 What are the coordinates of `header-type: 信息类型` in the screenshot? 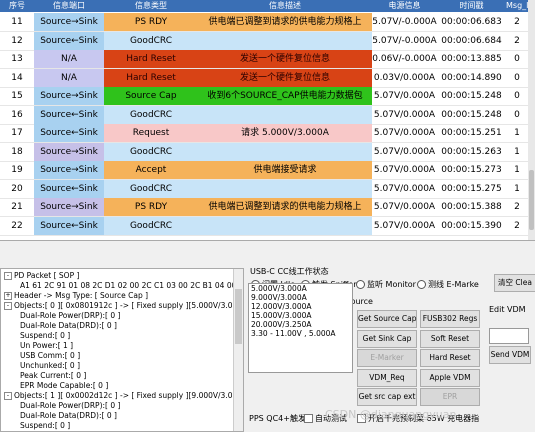 It's located at (151, 6).